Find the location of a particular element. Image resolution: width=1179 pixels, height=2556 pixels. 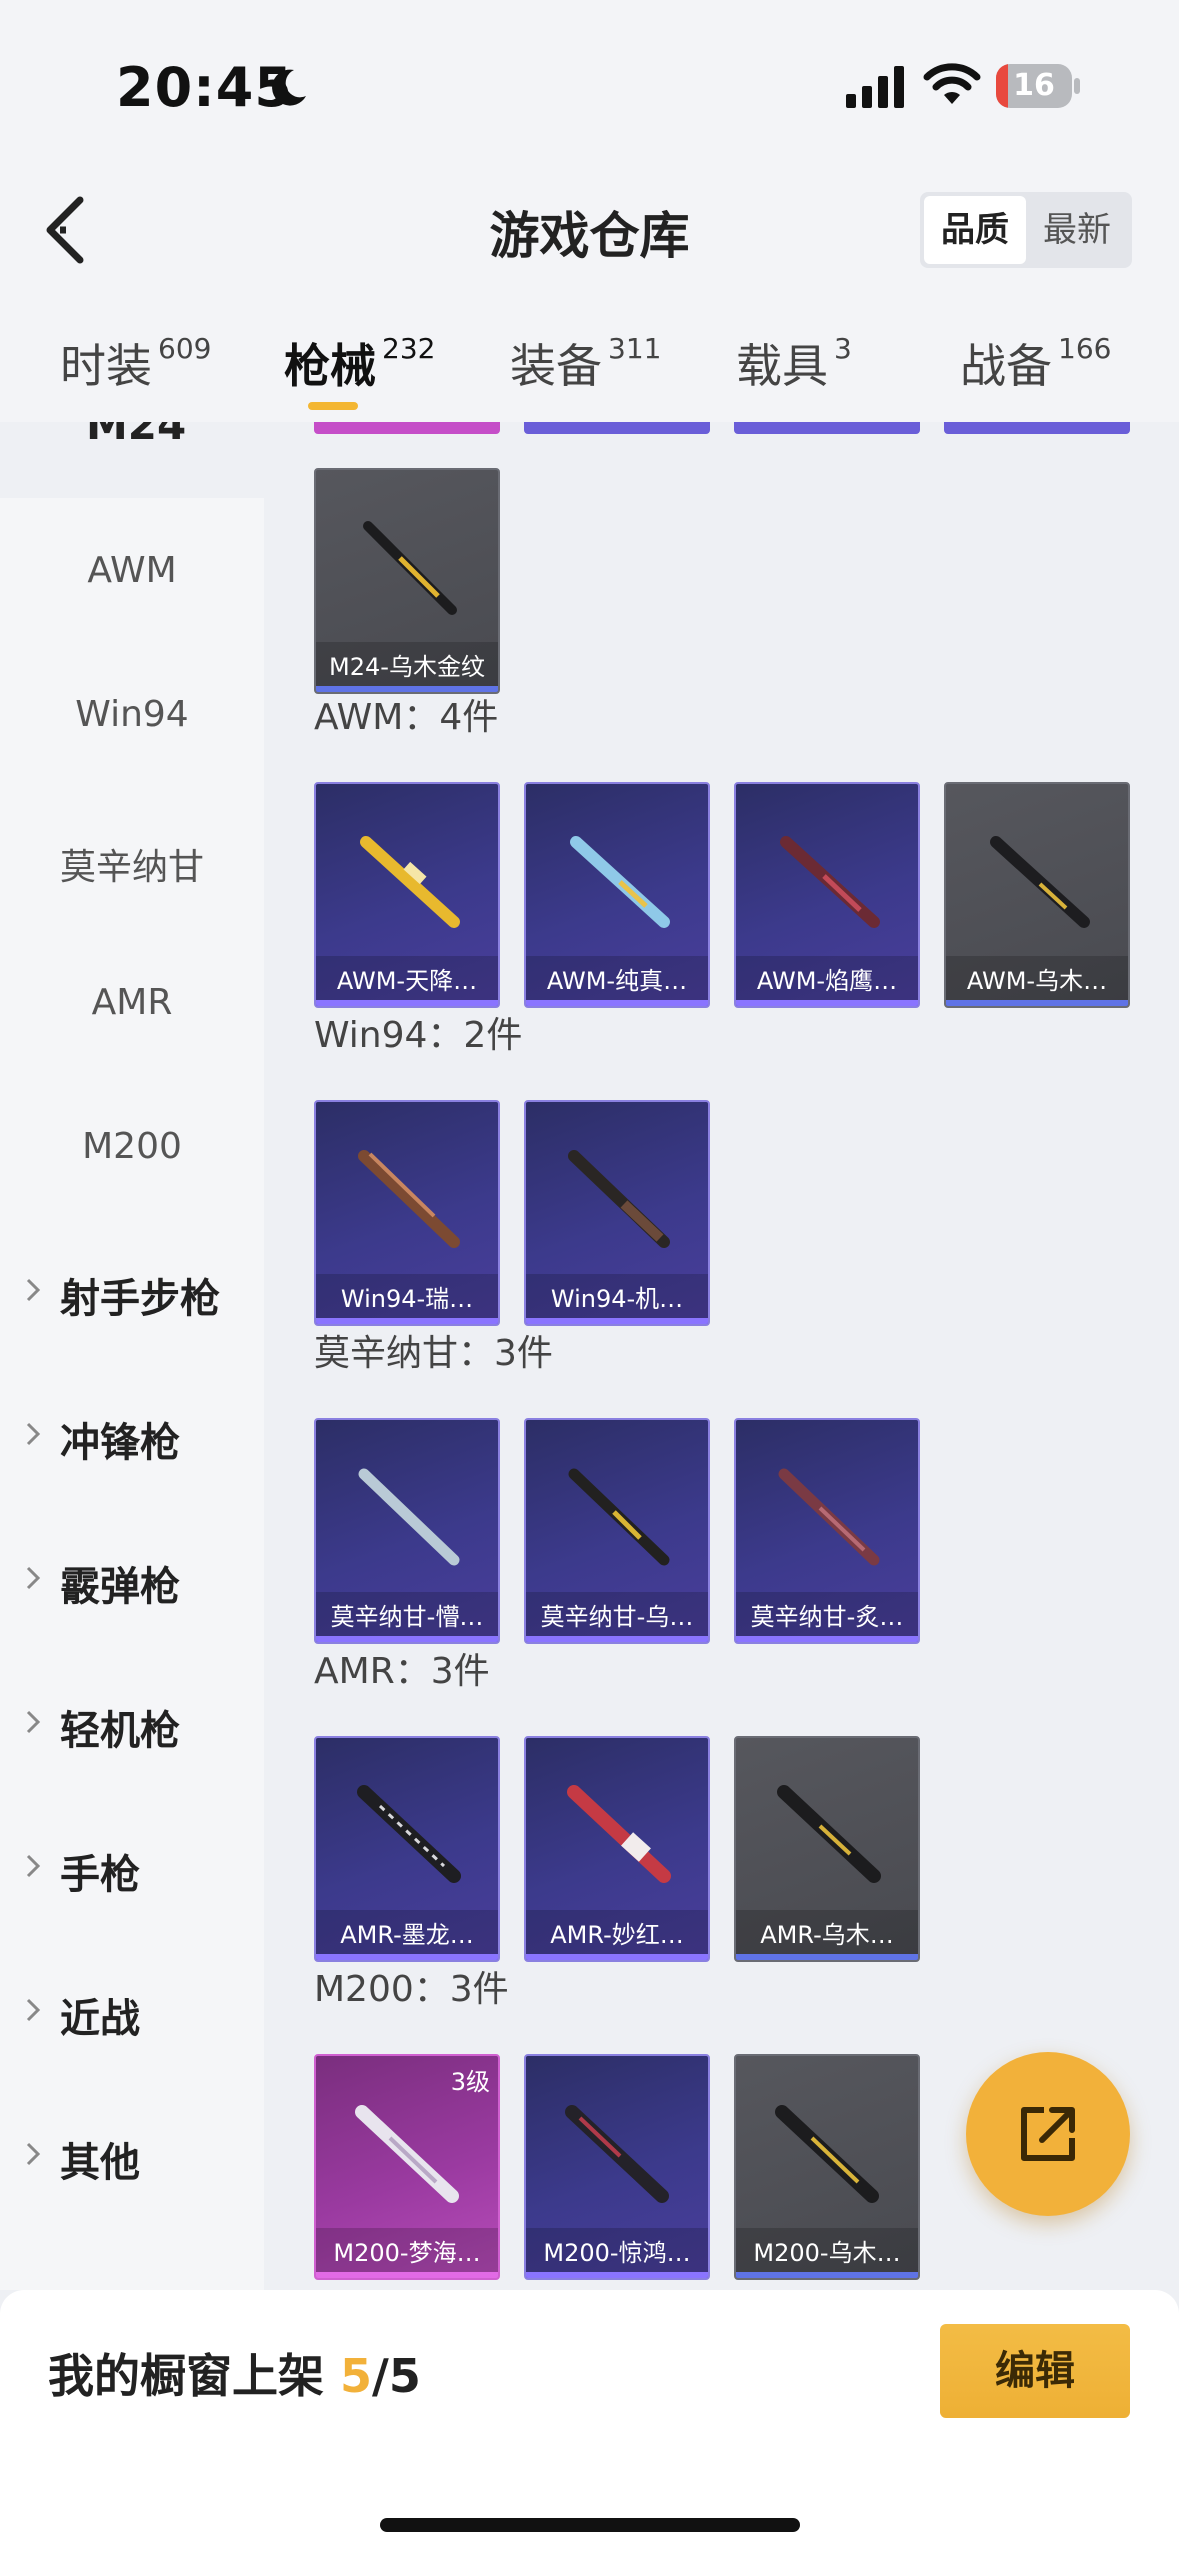

sidebar-item-label: AWM is located at coordinates (132, 570).